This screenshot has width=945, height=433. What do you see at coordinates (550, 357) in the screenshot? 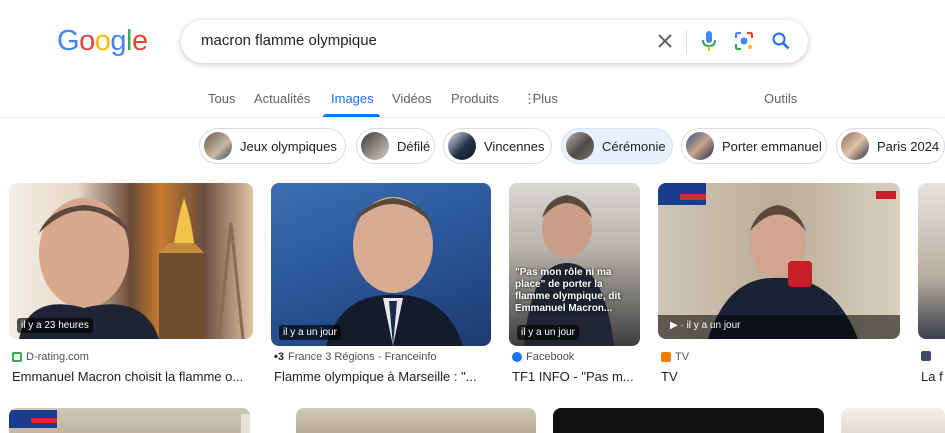
I see `source-label: Facebook` at bounding box center [550, 357].